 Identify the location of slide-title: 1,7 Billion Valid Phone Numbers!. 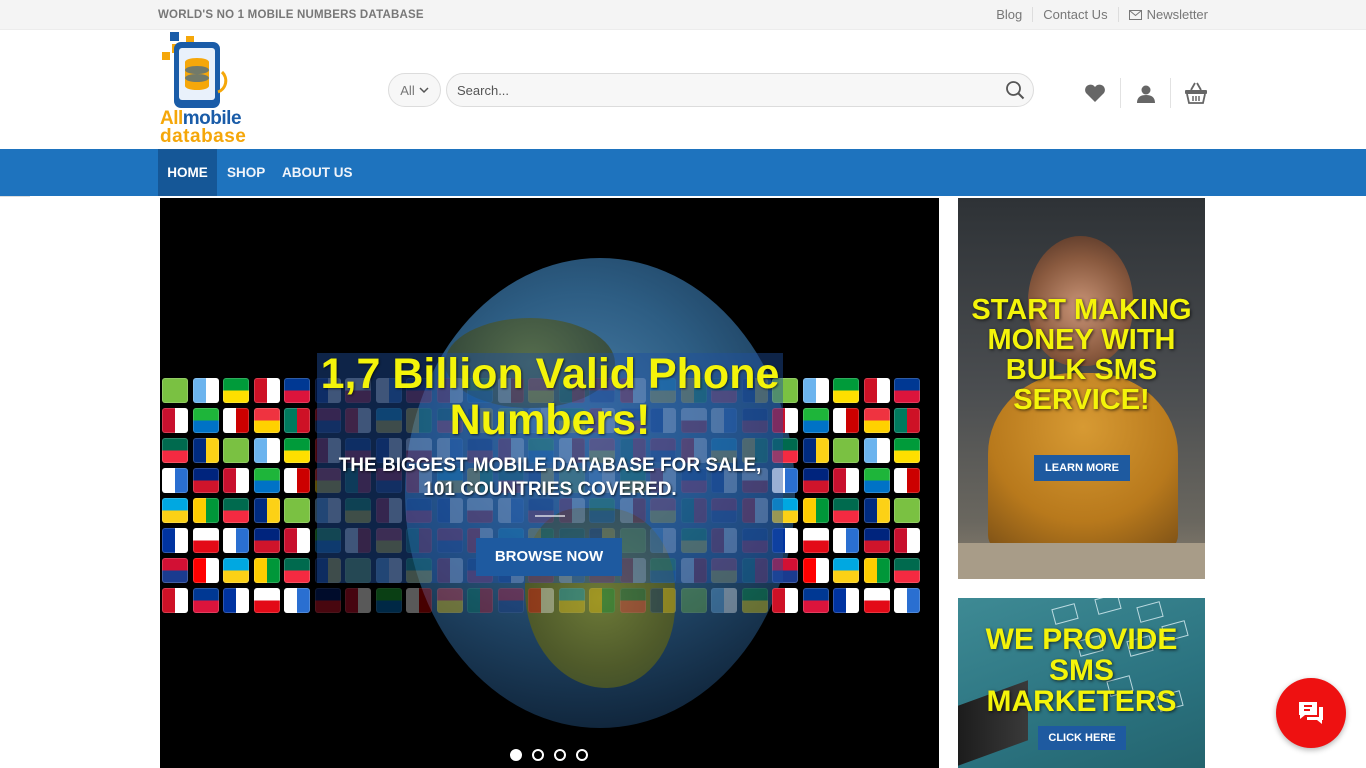
(550, 397).